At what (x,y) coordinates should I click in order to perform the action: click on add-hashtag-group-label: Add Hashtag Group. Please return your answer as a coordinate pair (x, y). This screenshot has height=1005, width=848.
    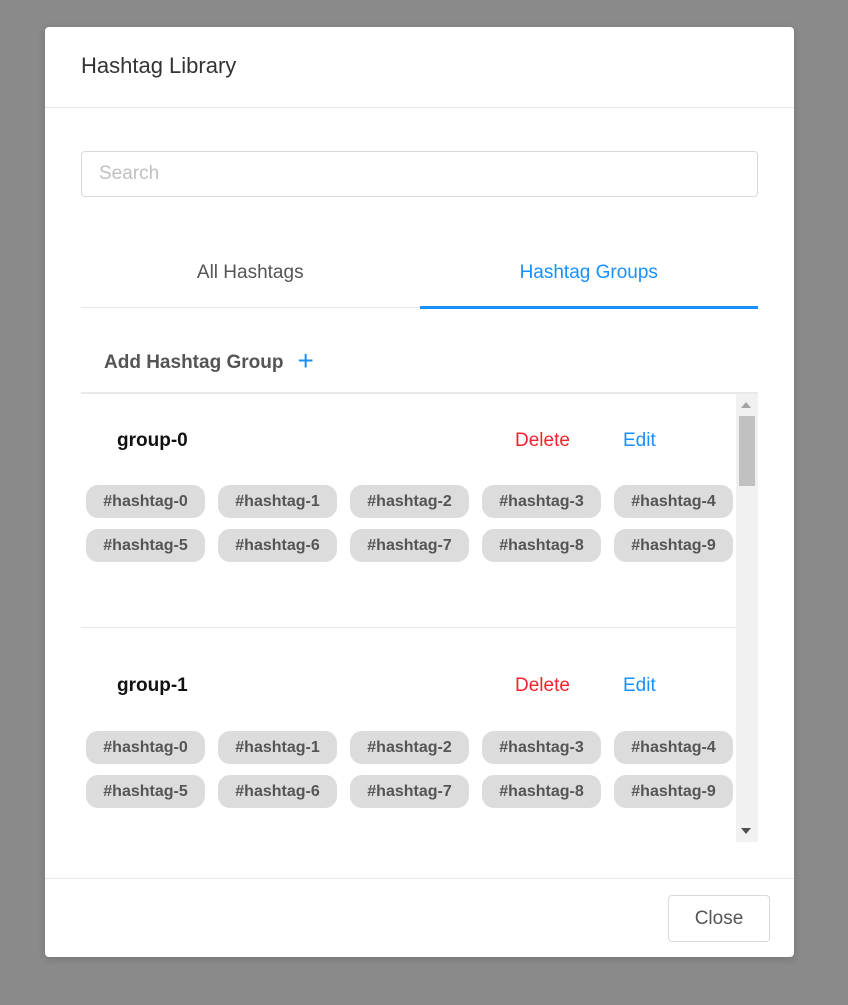
    Looking at the image, I should click on (194, 362).